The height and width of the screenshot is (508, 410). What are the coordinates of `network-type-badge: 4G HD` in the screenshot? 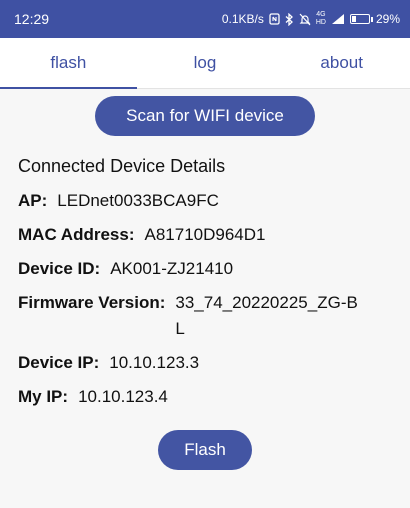 It's located at (320, 18).